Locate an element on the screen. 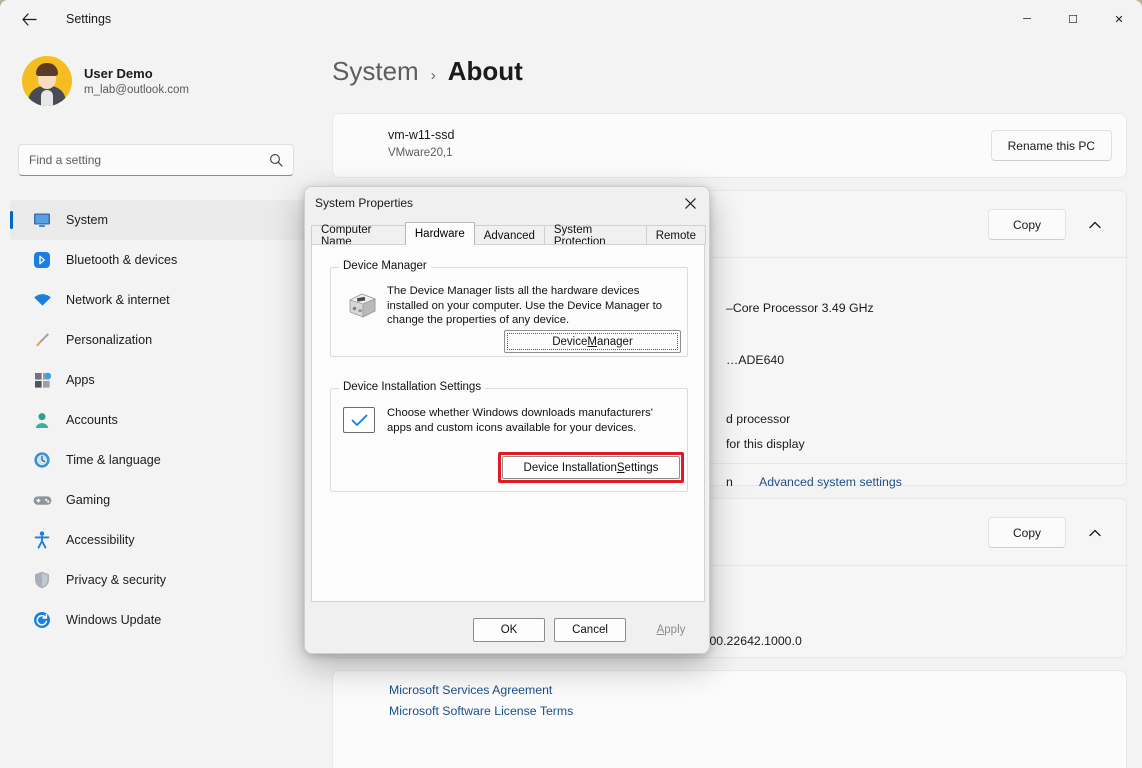  page-title: About is located at coordinates (485, 71).